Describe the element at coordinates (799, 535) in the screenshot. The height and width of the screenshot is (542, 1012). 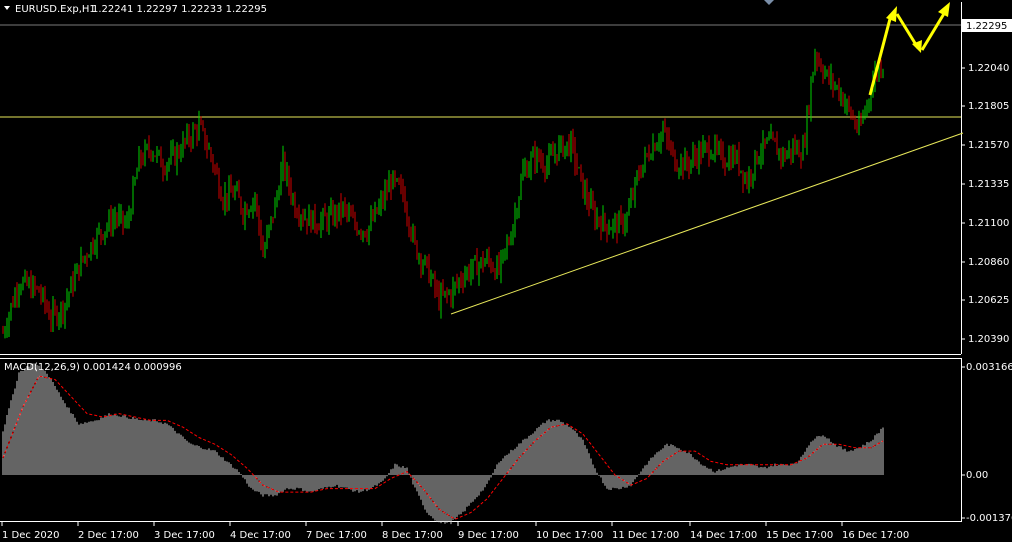
I see `time-tick-label: 15 Dec 17:00` at that location.